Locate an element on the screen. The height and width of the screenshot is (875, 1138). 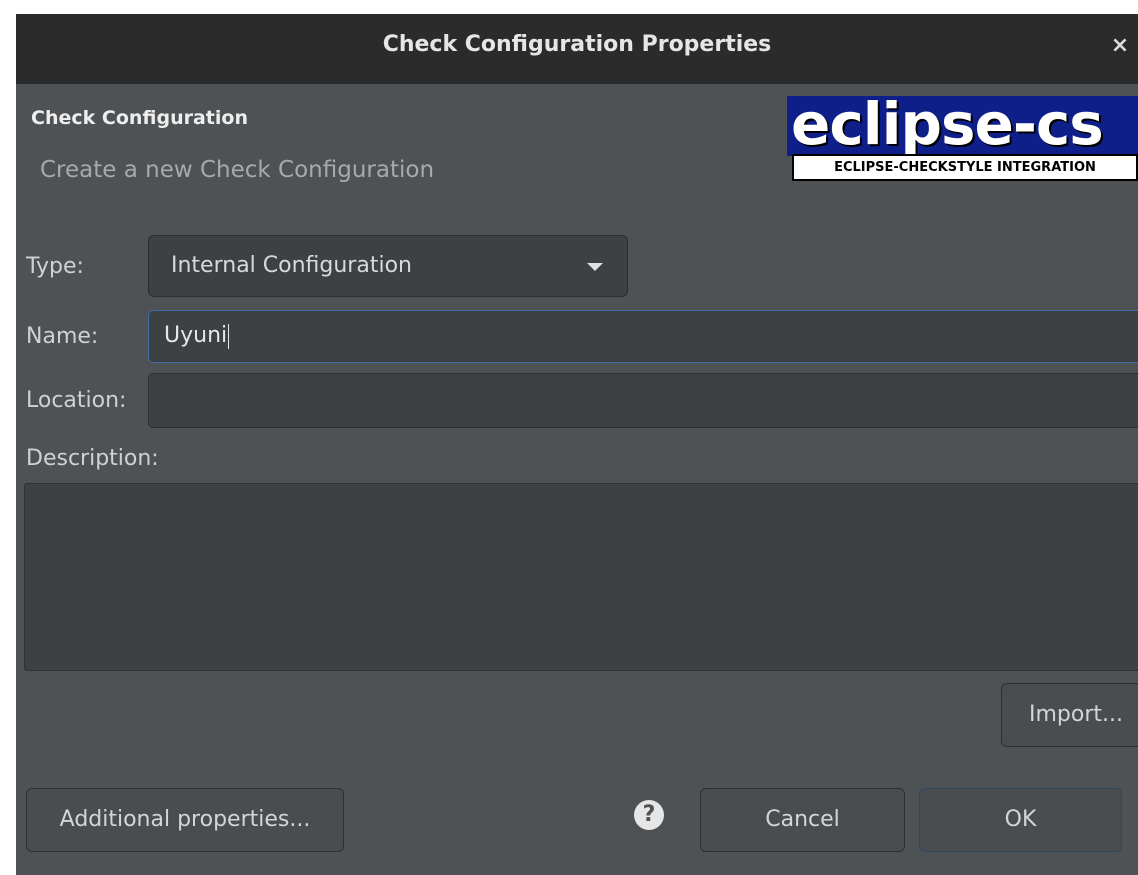
location-label: Location: is located at coordinates (76, 400).